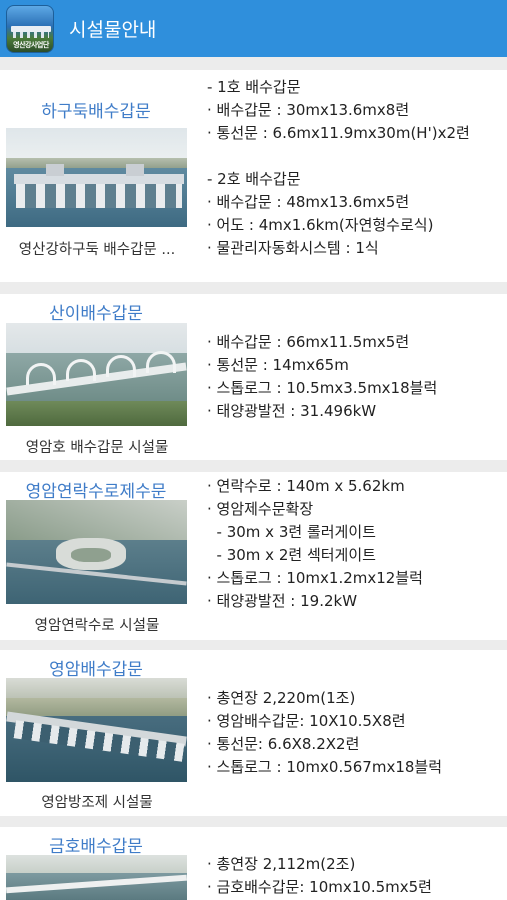 The image size is (507, 900). Describe the element at coordinates (315, 578) in the screenshot. I see `spec-line: · 스톱로그 : 10mx1.2mx12블럭` at that location.